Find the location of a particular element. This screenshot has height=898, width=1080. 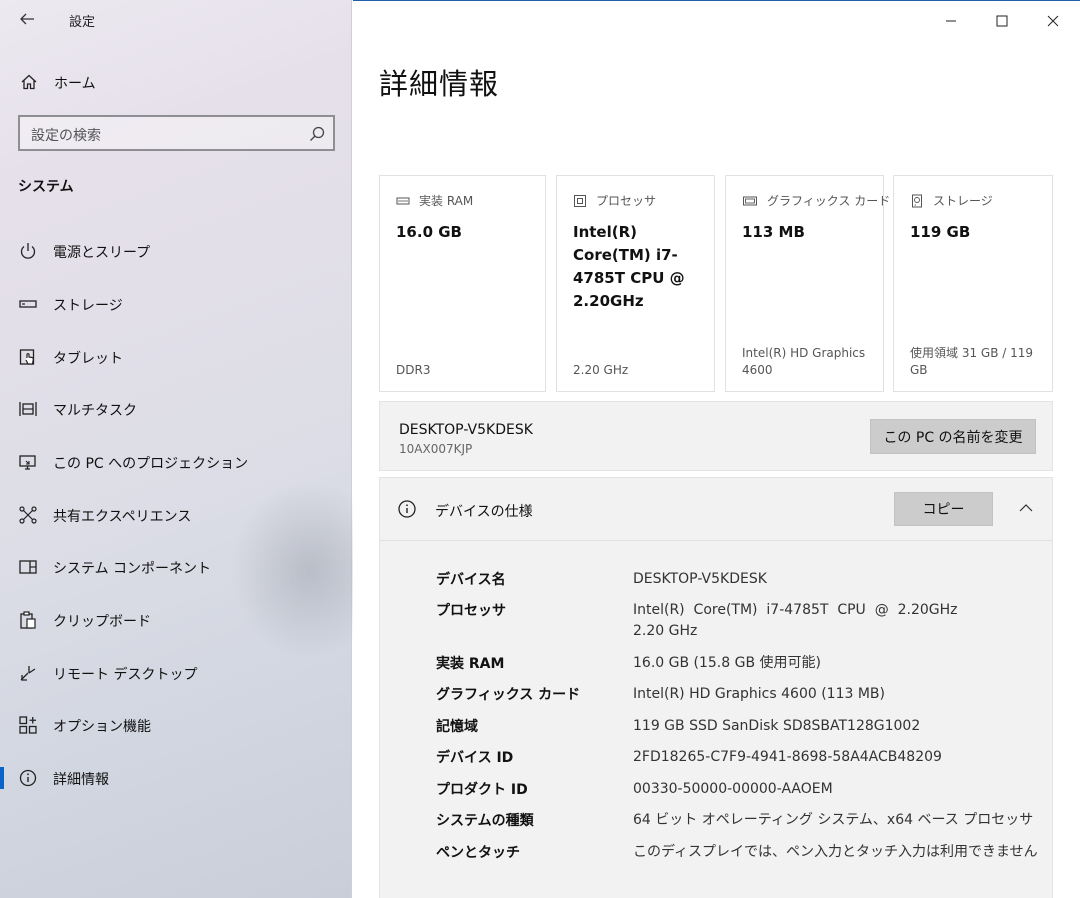

title-bar: 設定 is located at coordinates (176, 19).